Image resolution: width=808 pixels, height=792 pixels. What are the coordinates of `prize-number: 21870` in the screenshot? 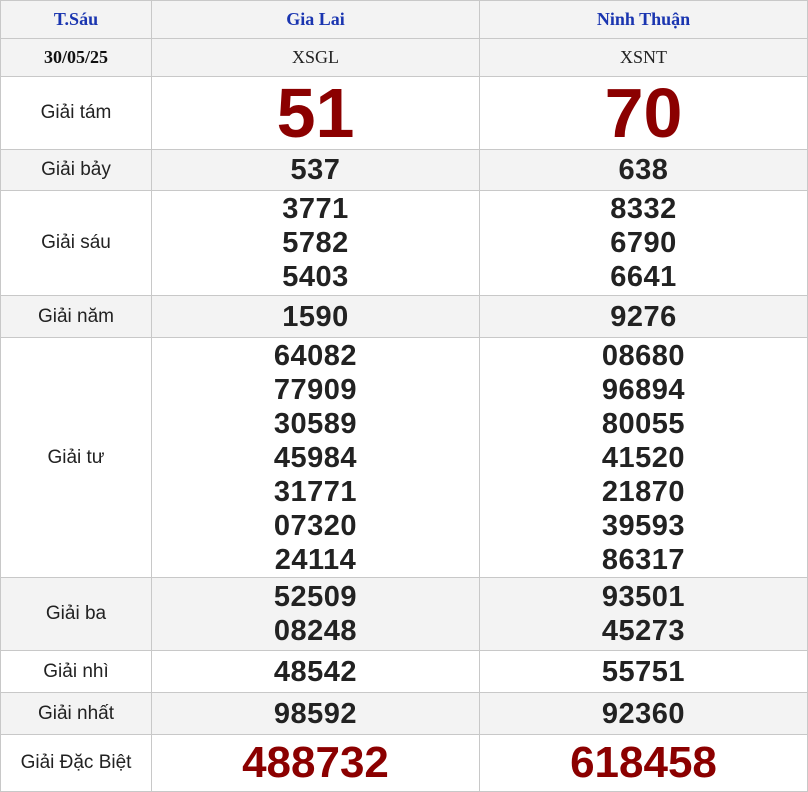 It's located at (643, 491).